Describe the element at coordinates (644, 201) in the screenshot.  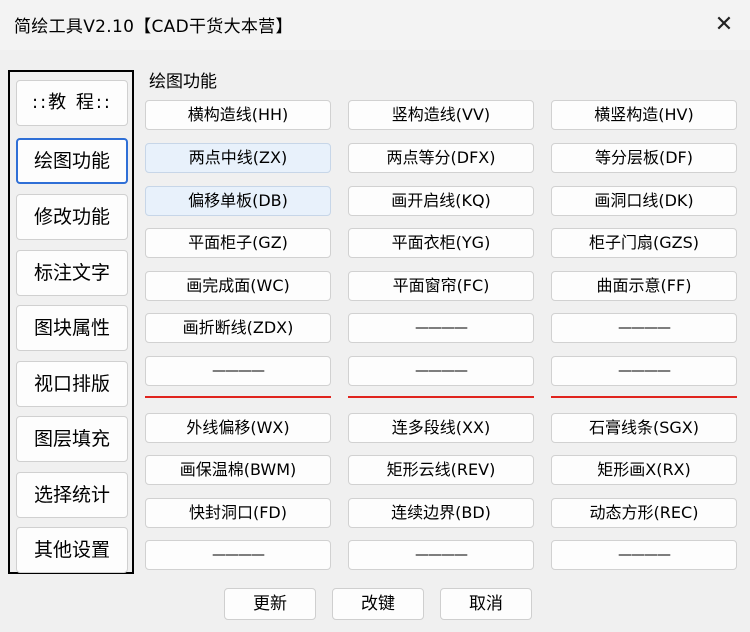
I see `cmd-button: 画洞口线(DK)` at that location.